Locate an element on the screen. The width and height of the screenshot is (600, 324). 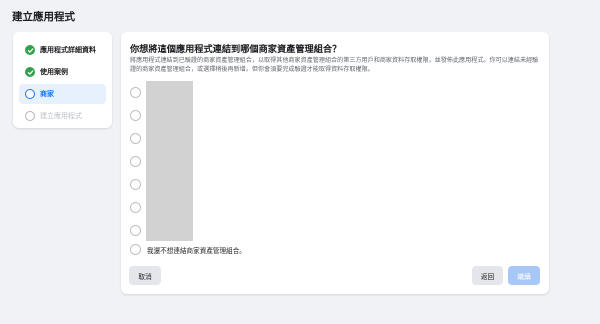
no-portfolio-label: 我還不想連結商家資產管理組合。 is located at coordinates (196, 250).